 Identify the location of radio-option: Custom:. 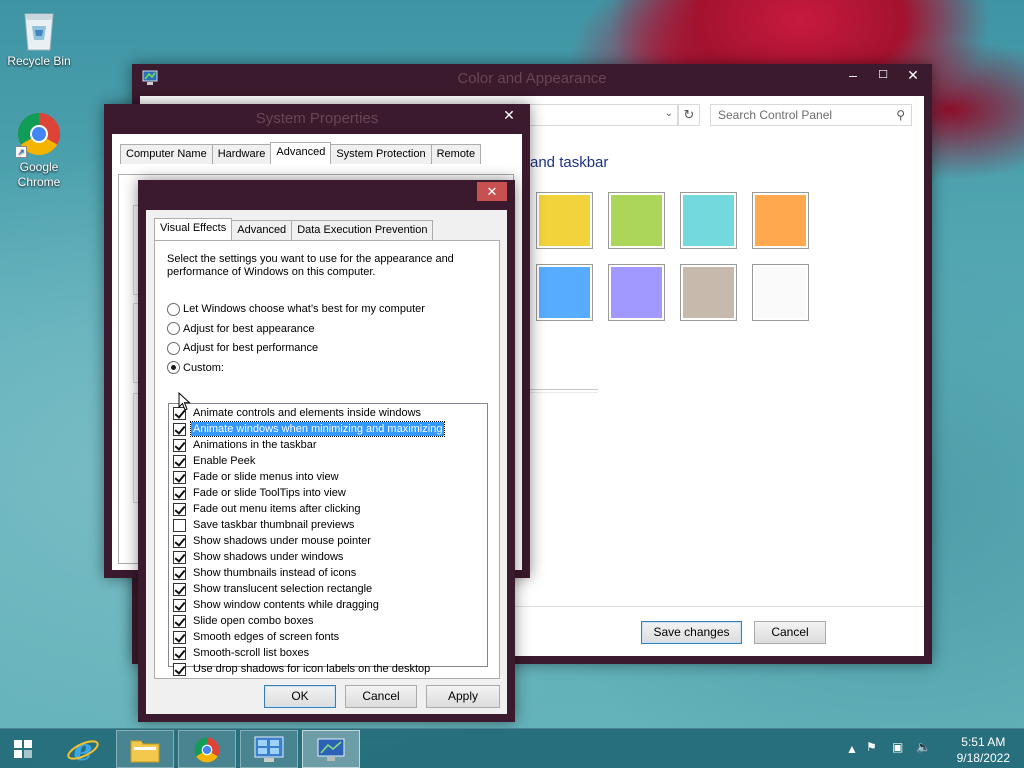
(195, 368).